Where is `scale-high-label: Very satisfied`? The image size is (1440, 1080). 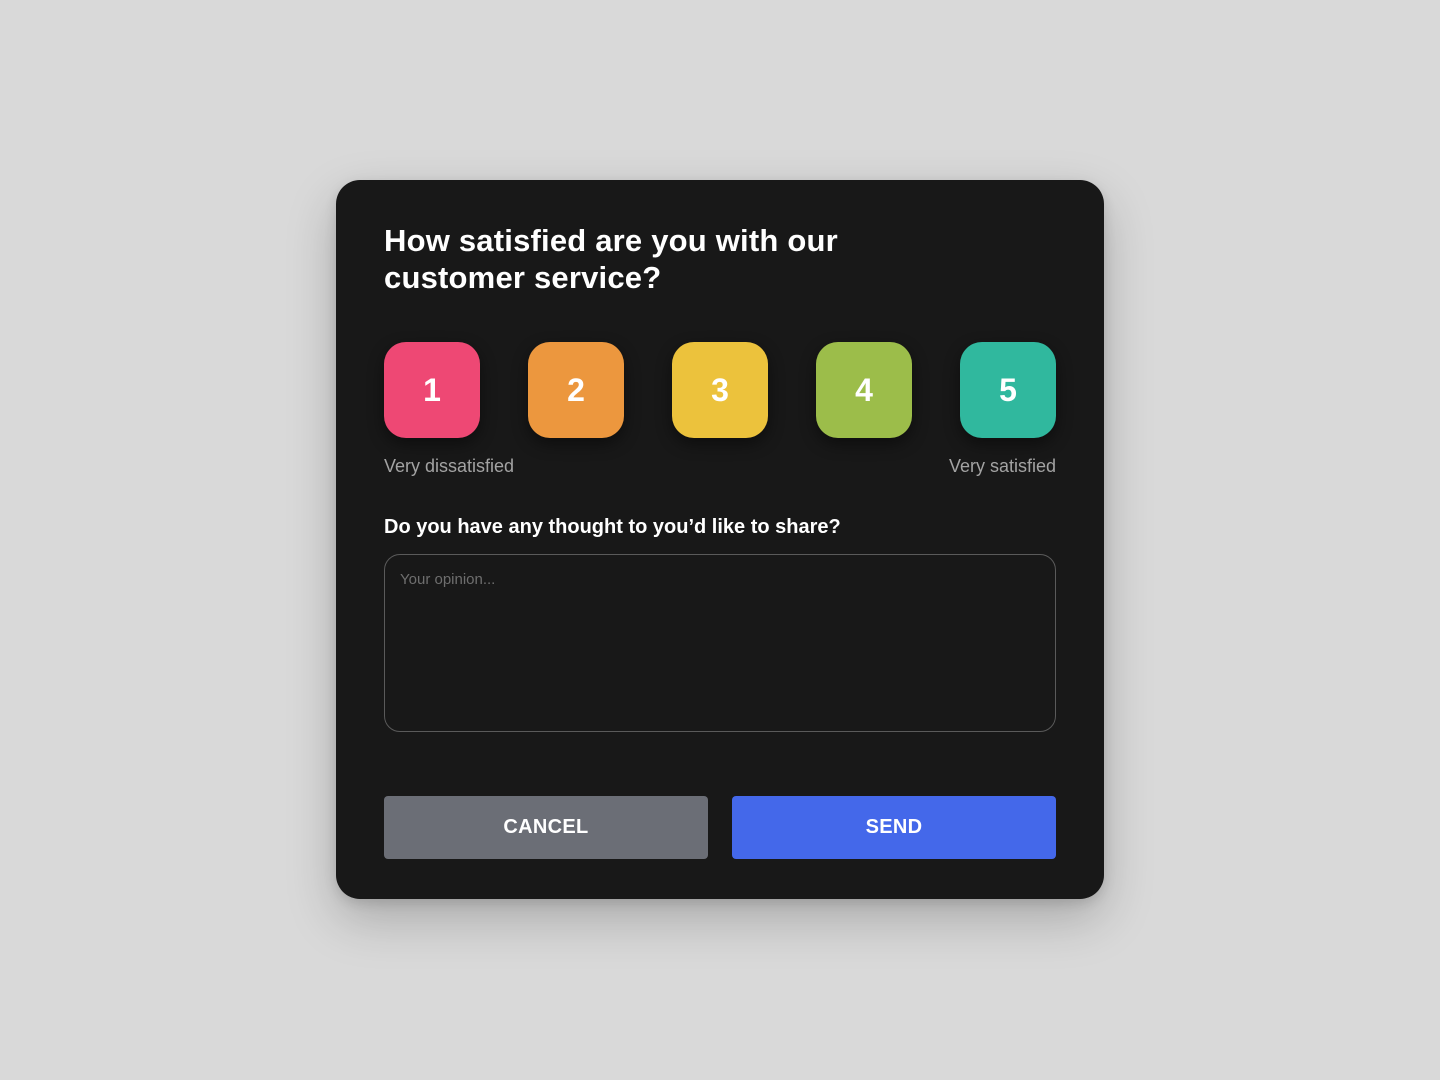 scale-high-label: Very satisfied is located at coordinates (1002, 466).